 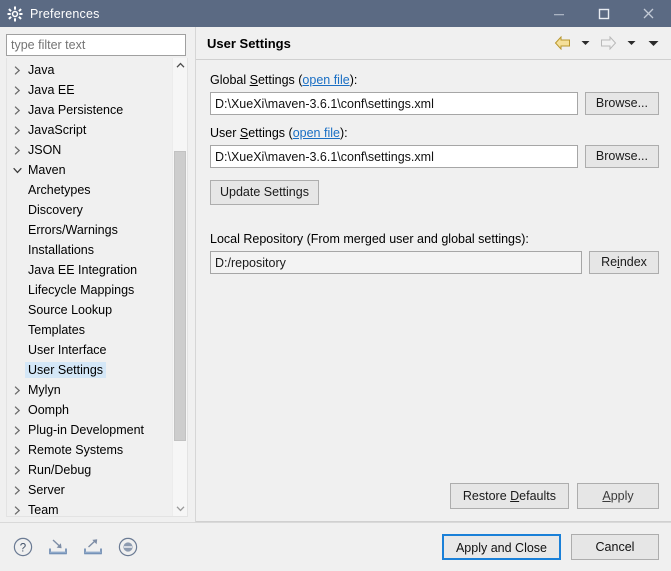 I want to click on sidebar-item-run-debug: Run/Debug, so click(x=89, y=470).